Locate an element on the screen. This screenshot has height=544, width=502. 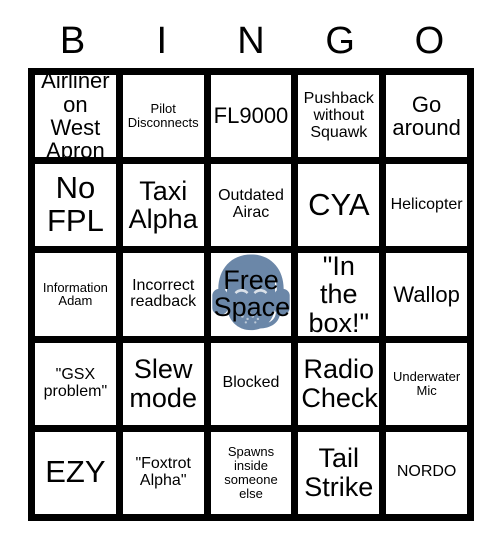
bingo-cell-label: NORDO is located at coordinates (426, 472).